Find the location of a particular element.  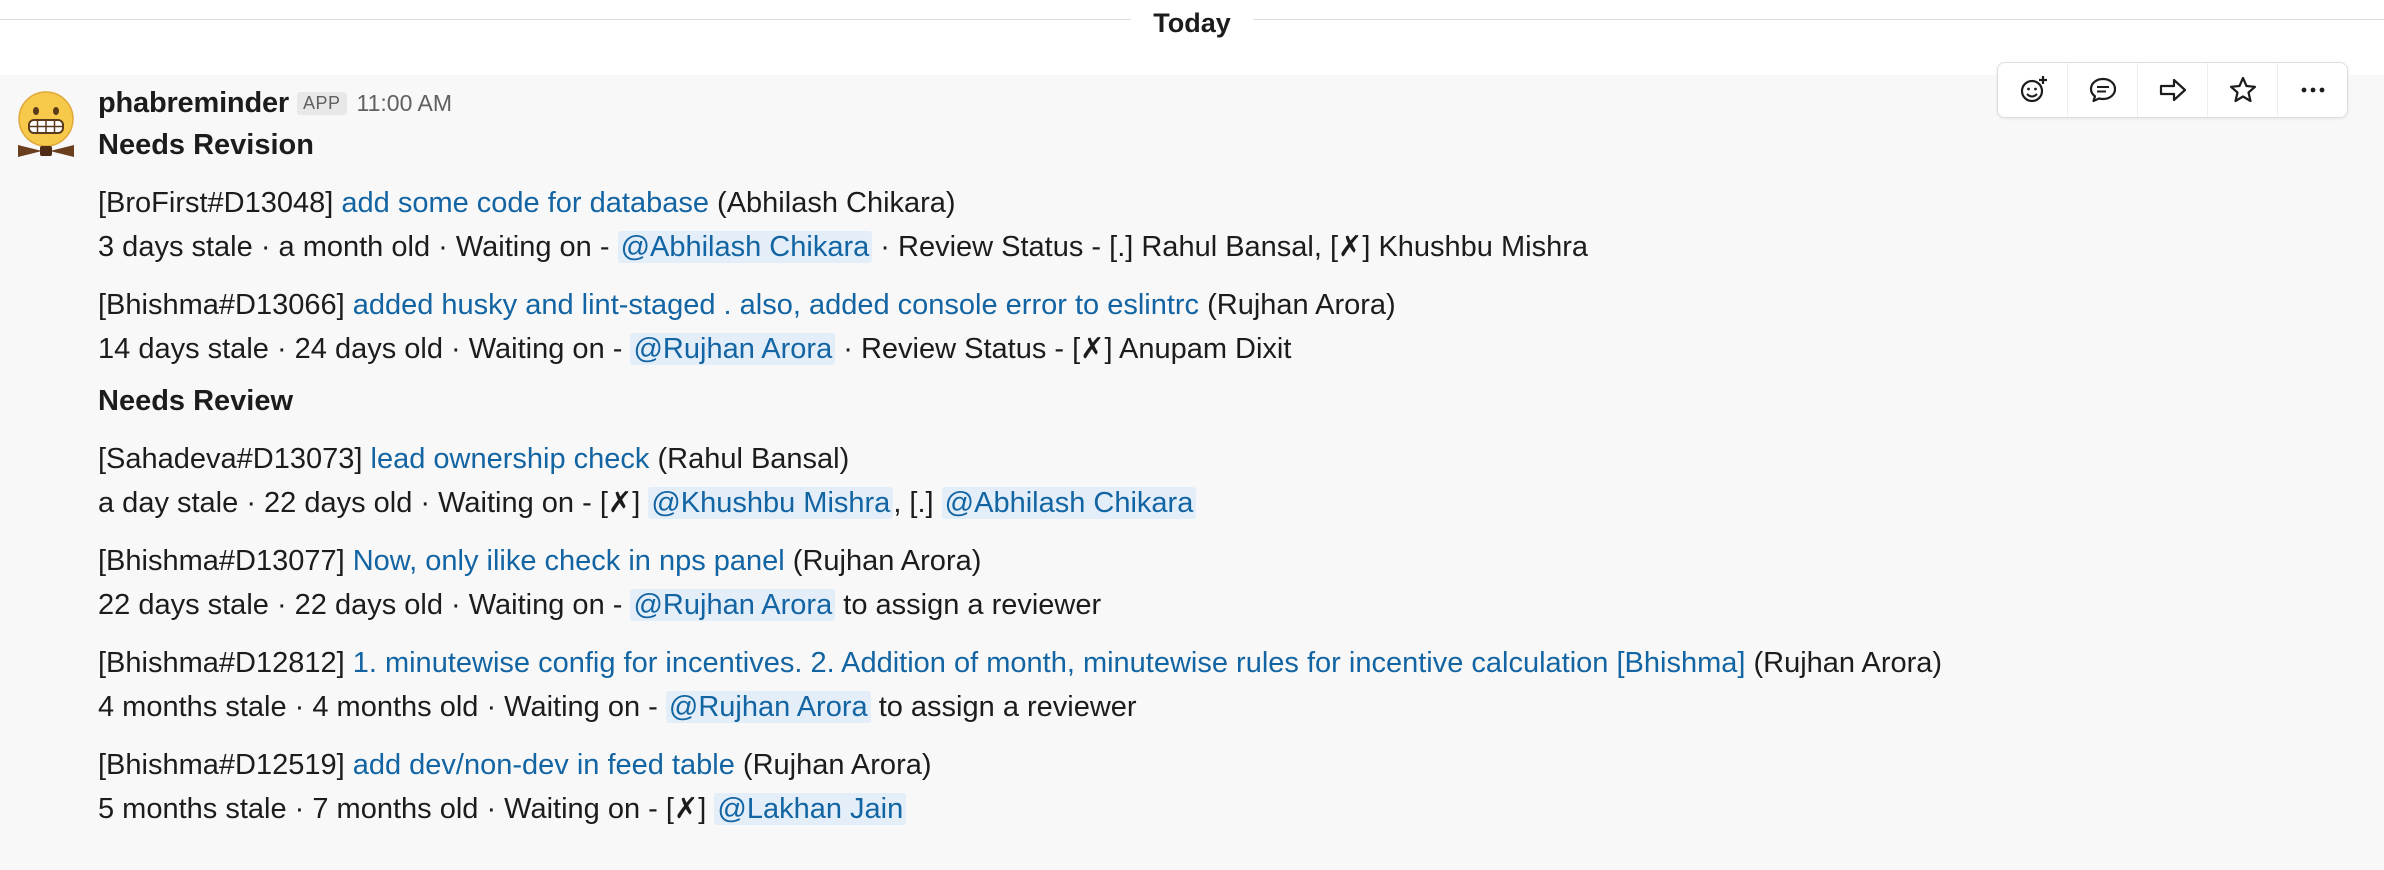

share-message-icon is located at coordinates (2172, 90).